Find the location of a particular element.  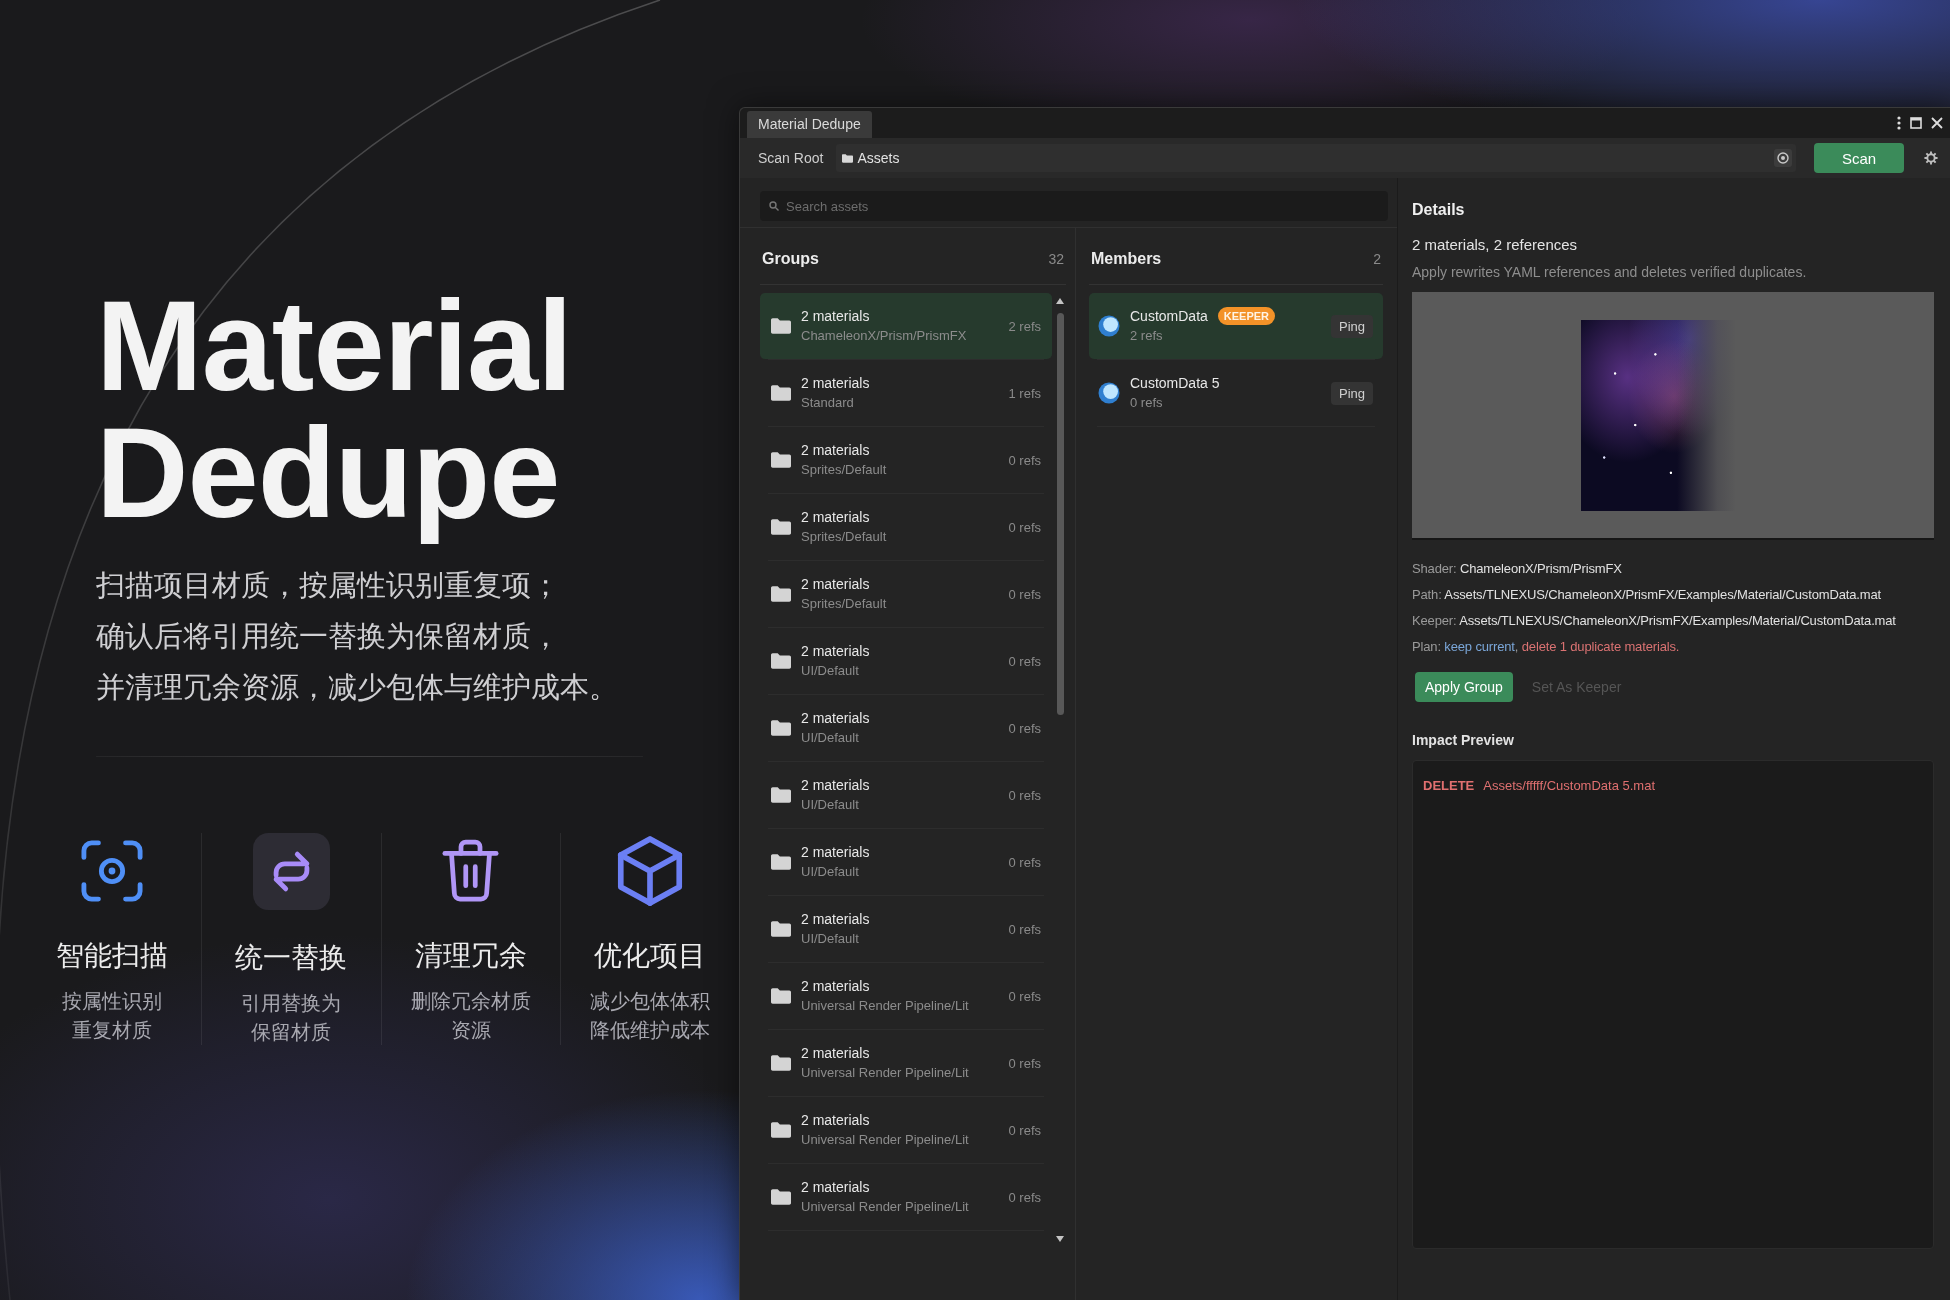

impact-action: DELETE is located at coordinates (1449, 786).